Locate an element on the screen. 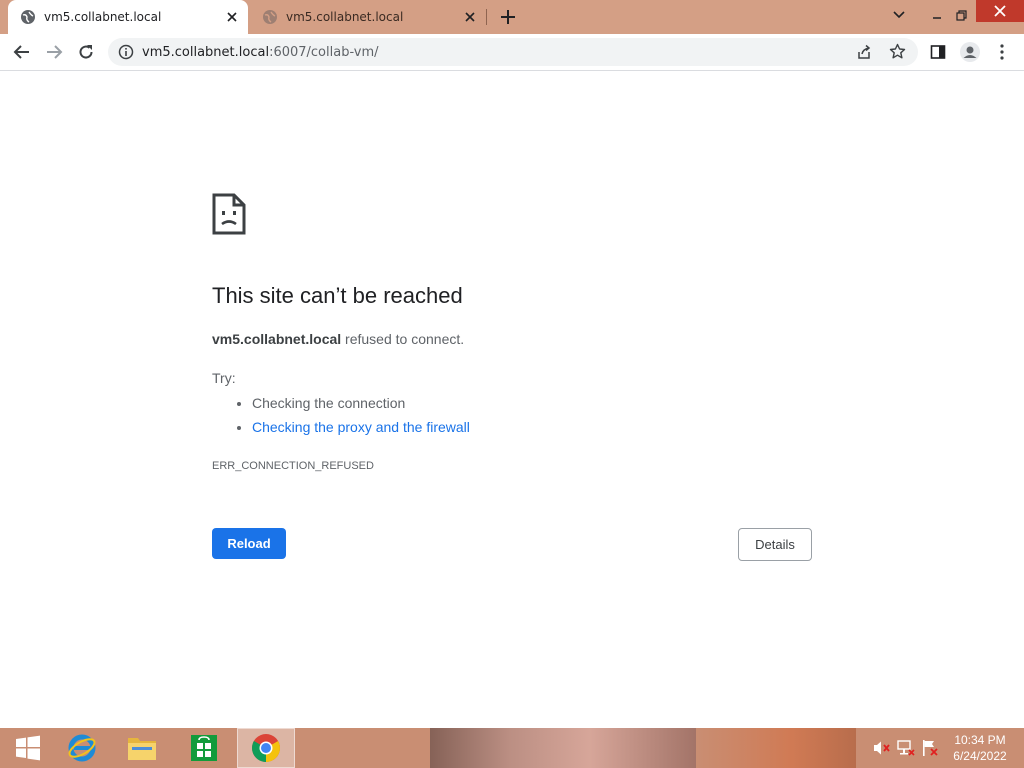 This screenshot has width=1024, height=768. clock-date: 6/24/2022 is located at coordinates (980, 756).